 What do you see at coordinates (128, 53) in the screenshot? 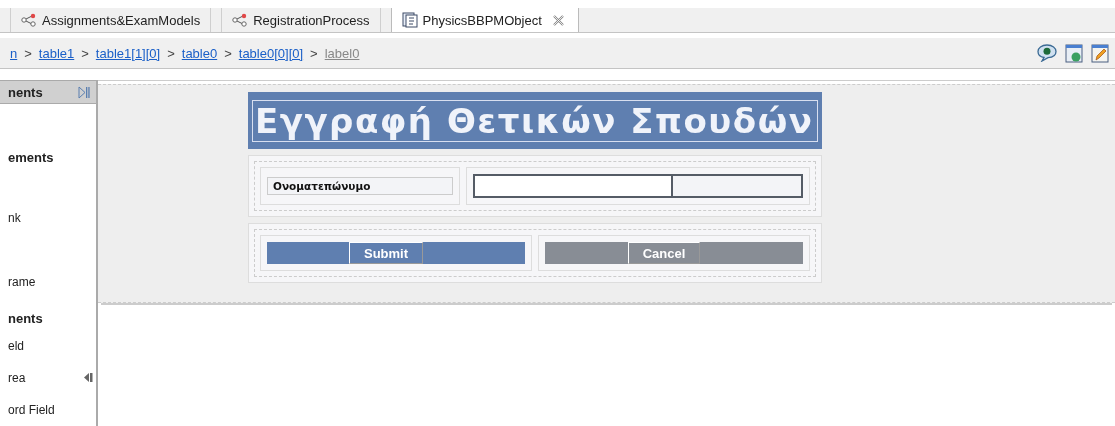
I see `breadcrumb-link: table1[1][0]` at bounding box center [128, 53].